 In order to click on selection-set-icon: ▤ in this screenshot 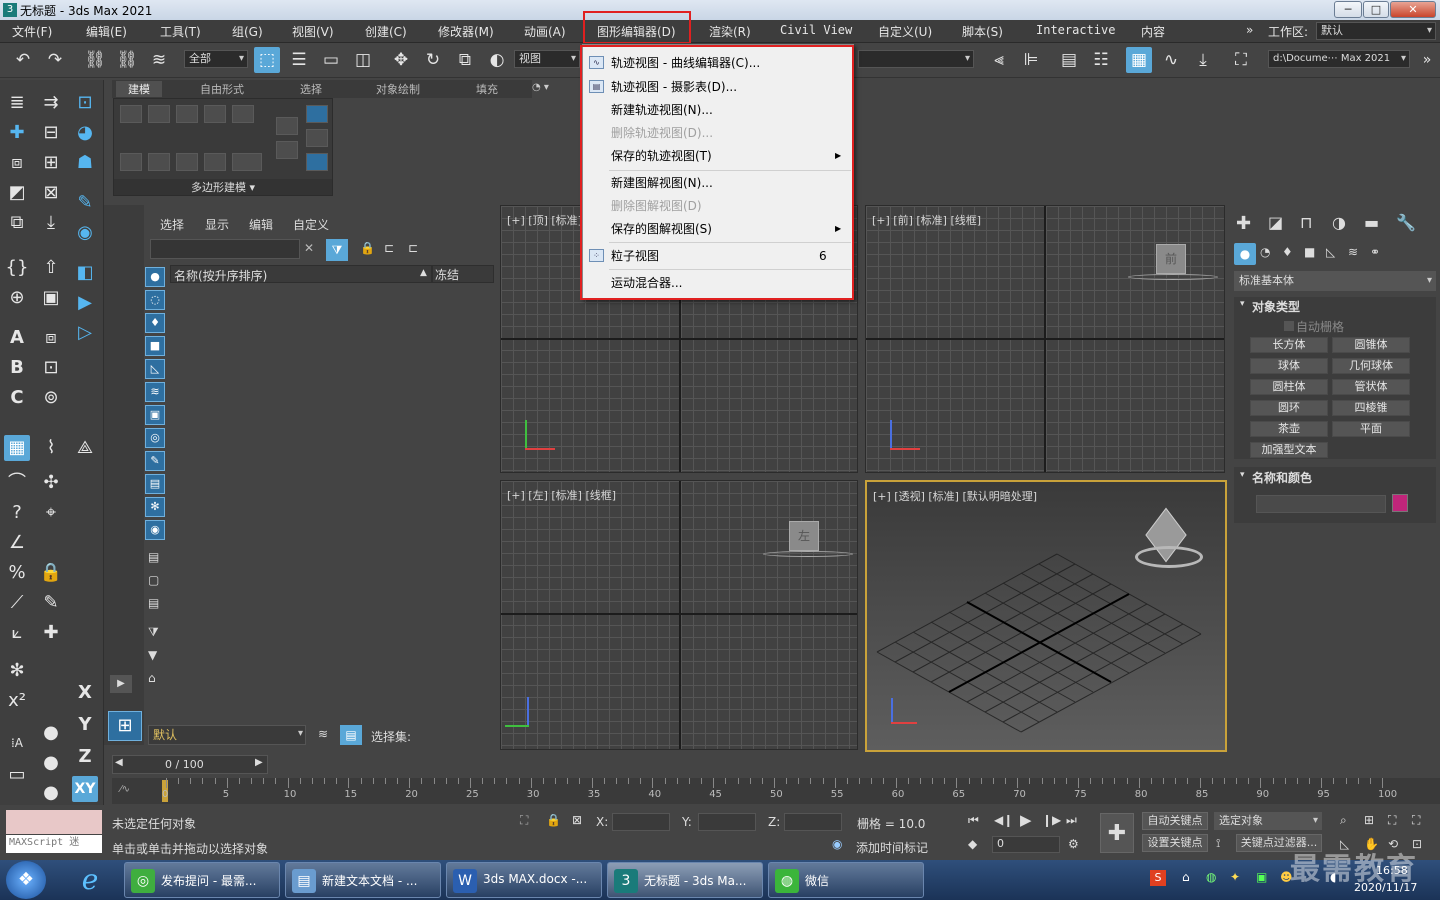, I will do `click(351, 735)`.